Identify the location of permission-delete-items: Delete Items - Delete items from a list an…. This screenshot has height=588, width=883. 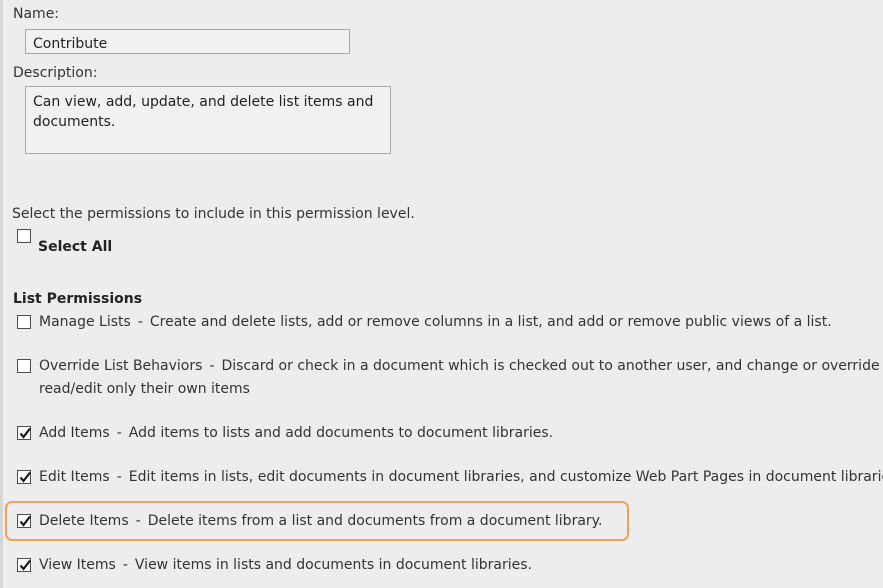
(320, 521).